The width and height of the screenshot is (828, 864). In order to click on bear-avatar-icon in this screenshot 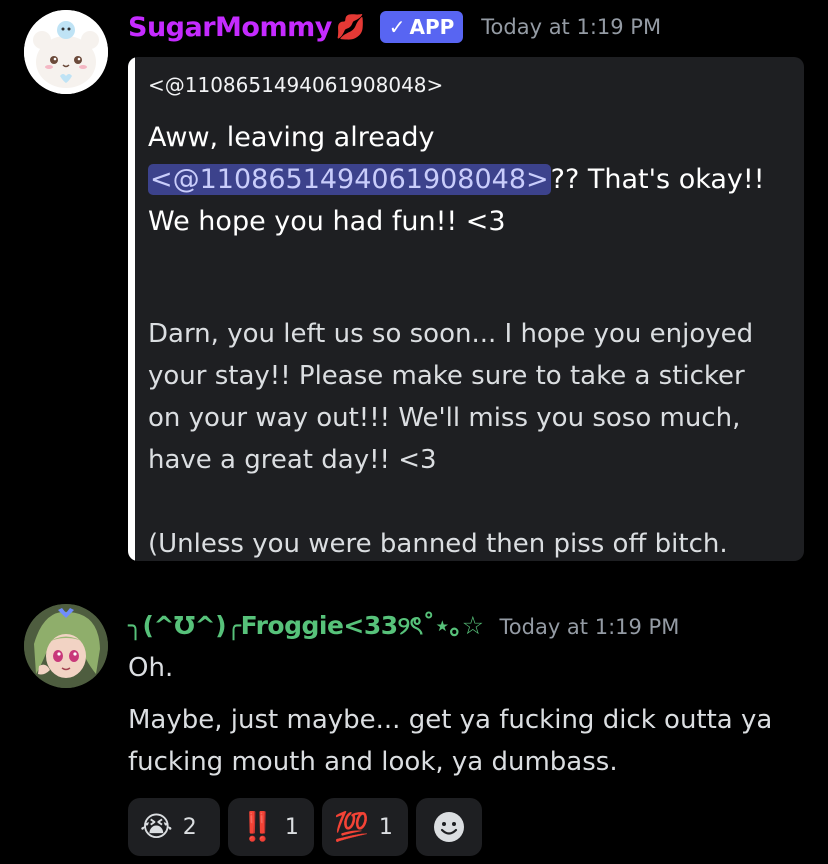, I will do `click(66, 52)`.